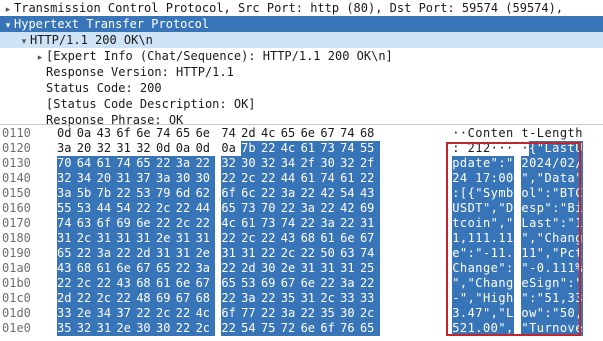 This screenshot has width=603, height=341. What do you see at coordinates (146, 178) in the screenshot?
I see `hex-byte: 37` at bounding box center [146, 178].